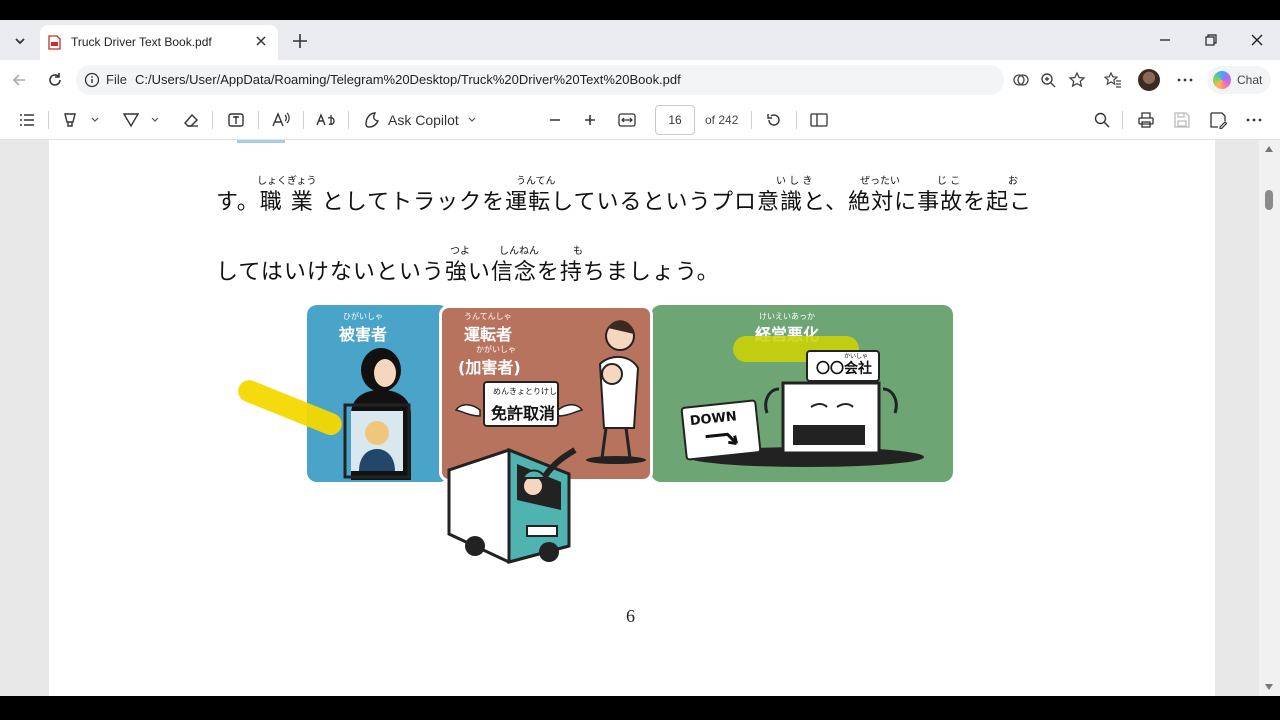 Image resolution: width=1280 pixels, height=720 pixels. I want to click on chat-label: Chat, so click(1250, 80).